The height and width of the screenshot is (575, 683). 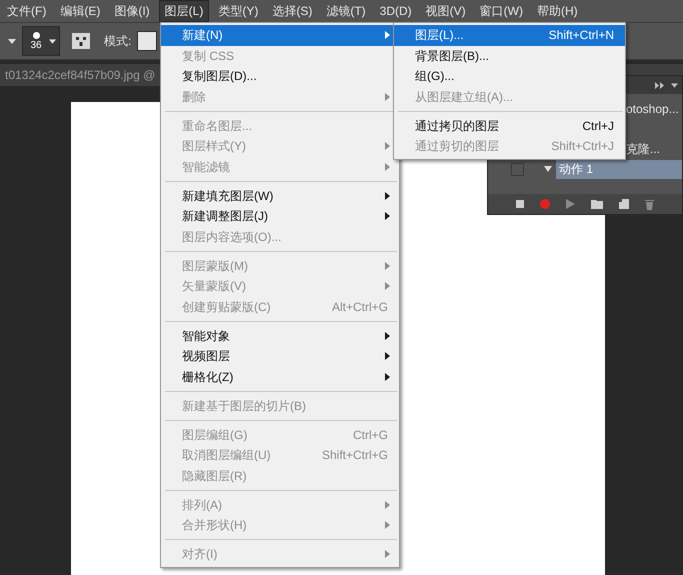 I want to click on menu-item-label: 新建(N), so click(x=203, y=35).